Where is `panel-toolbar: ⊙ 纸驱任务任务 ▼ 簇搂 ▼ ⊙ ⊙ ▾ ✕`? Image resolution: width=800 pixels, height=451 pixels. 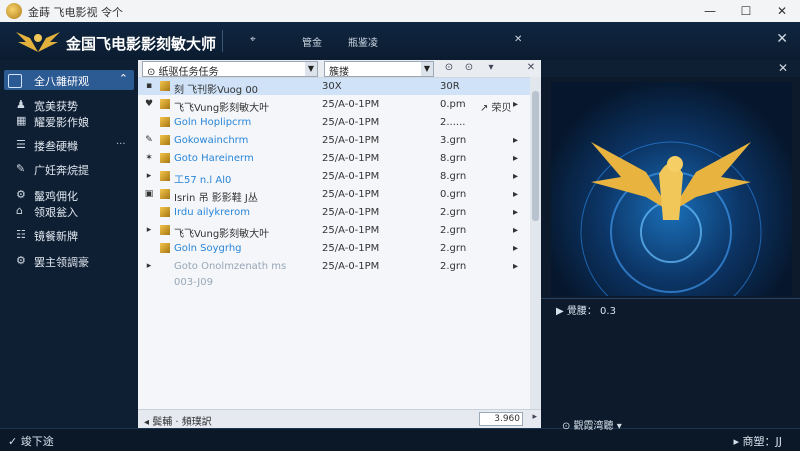
panel-toolbar: ⊙ 纸驱任务任务 ▼ 簇搂 ▼ ⊙ ⊙ ▾ ✕ is located at coordinates (339, 69).